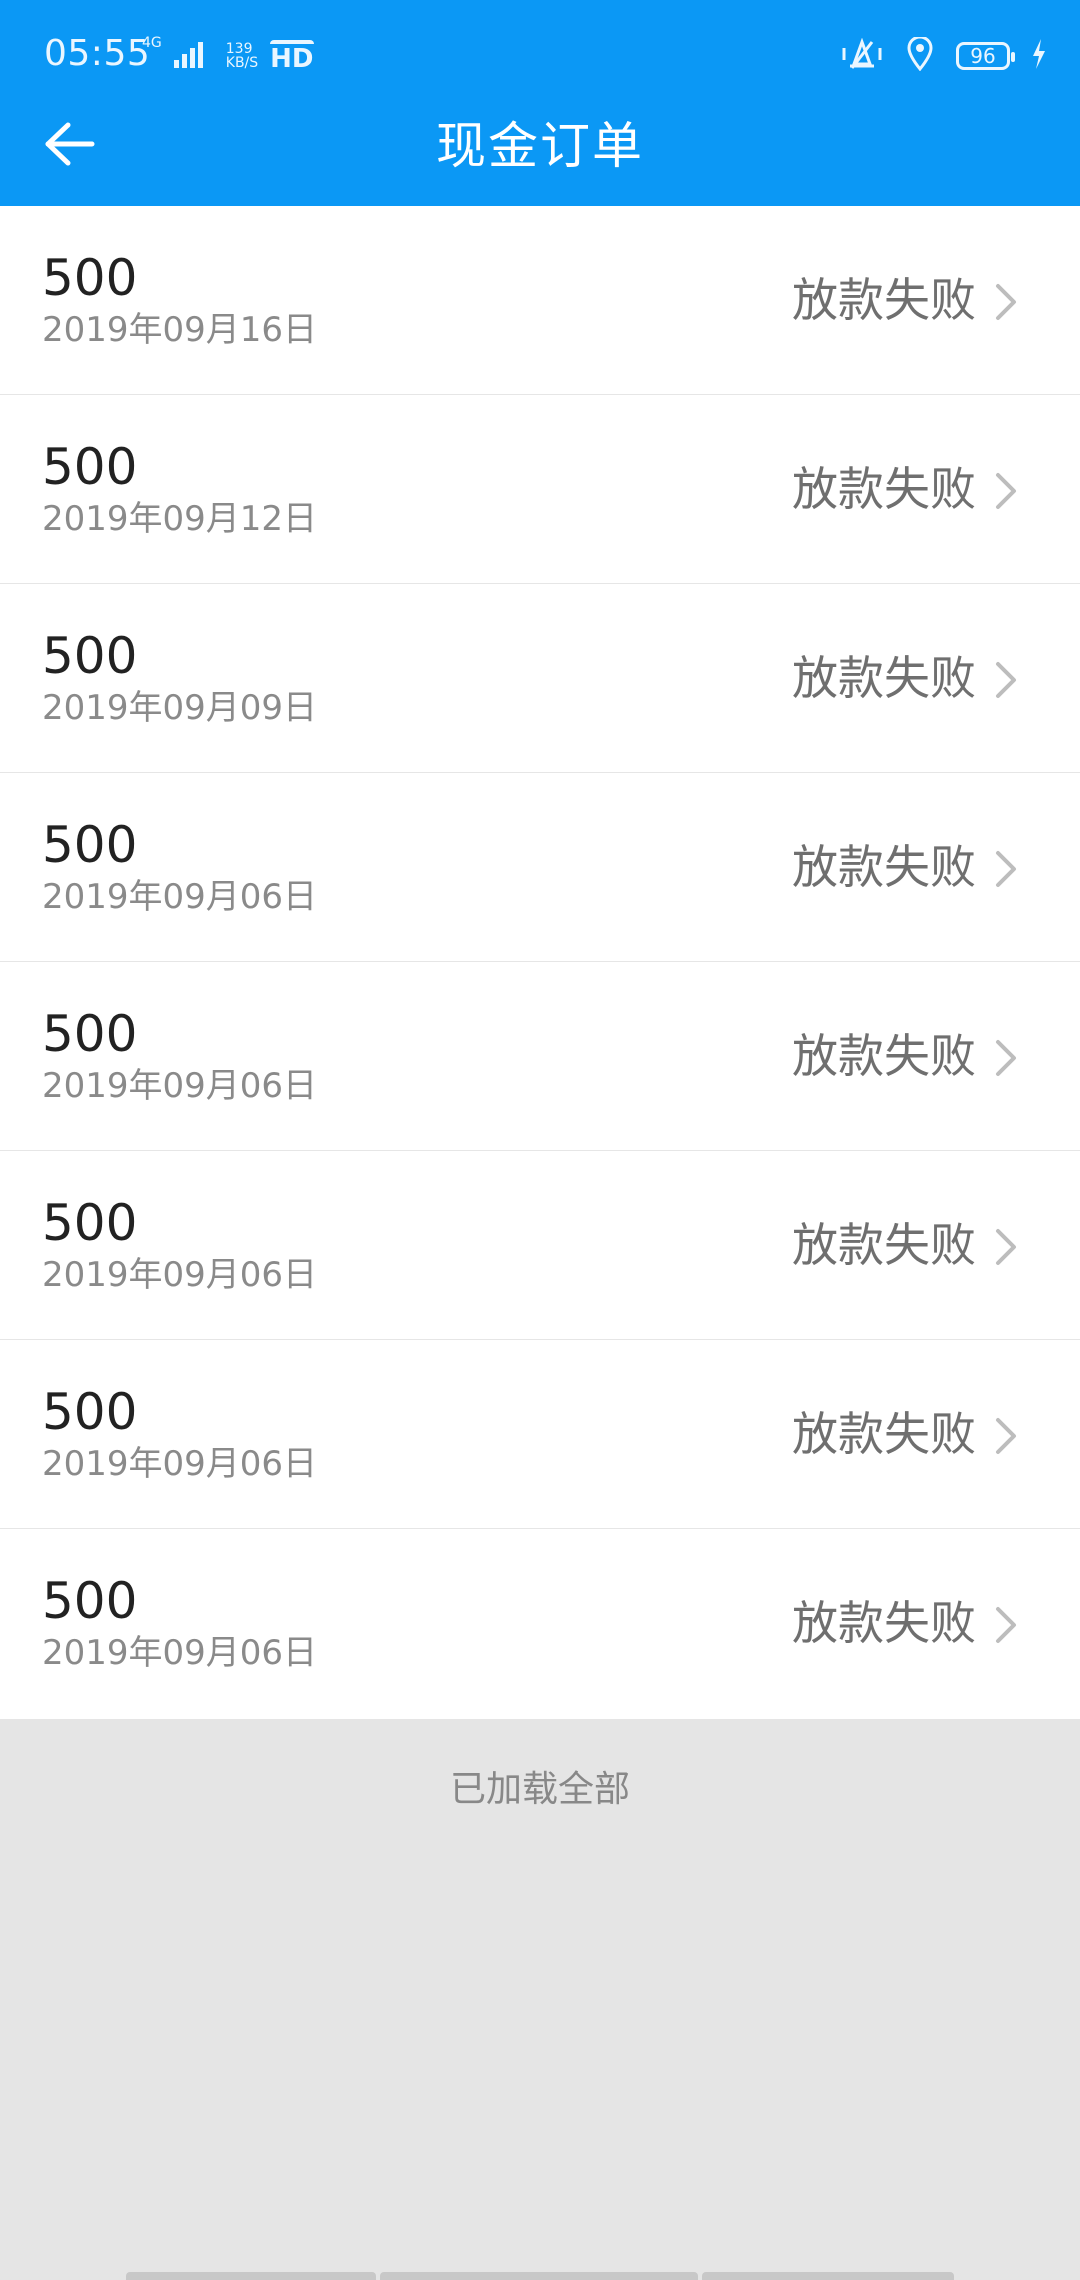 Image resolution: width=1080 pixels, height=2280 pixels. I want to click on status-time: 05:55, so click(97, 53).